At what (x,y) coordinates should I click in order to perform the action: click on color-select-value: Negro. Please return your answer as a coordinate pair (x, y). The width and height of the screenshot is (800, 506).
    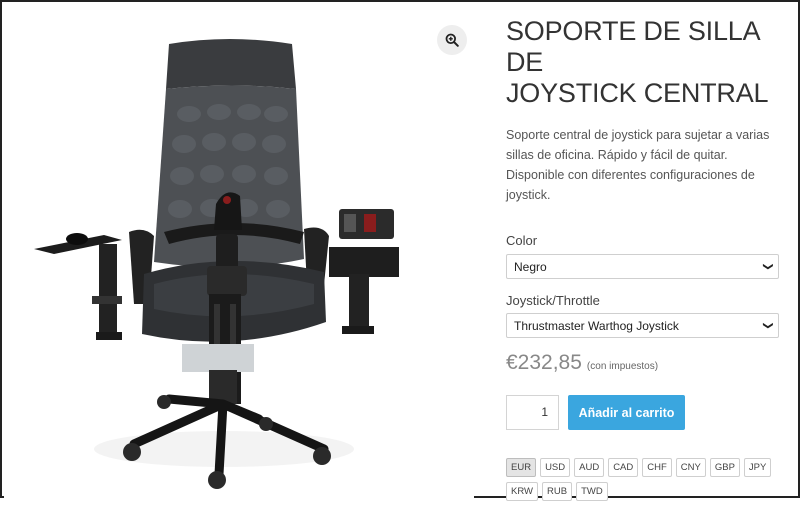
    Looking at the image, I should click on (530, 266).